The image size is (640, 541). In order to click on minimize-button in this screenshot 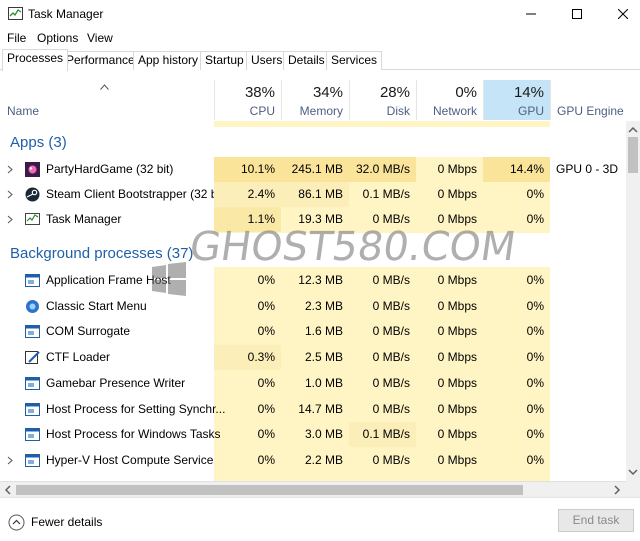, I will do `click(531, 14)`.